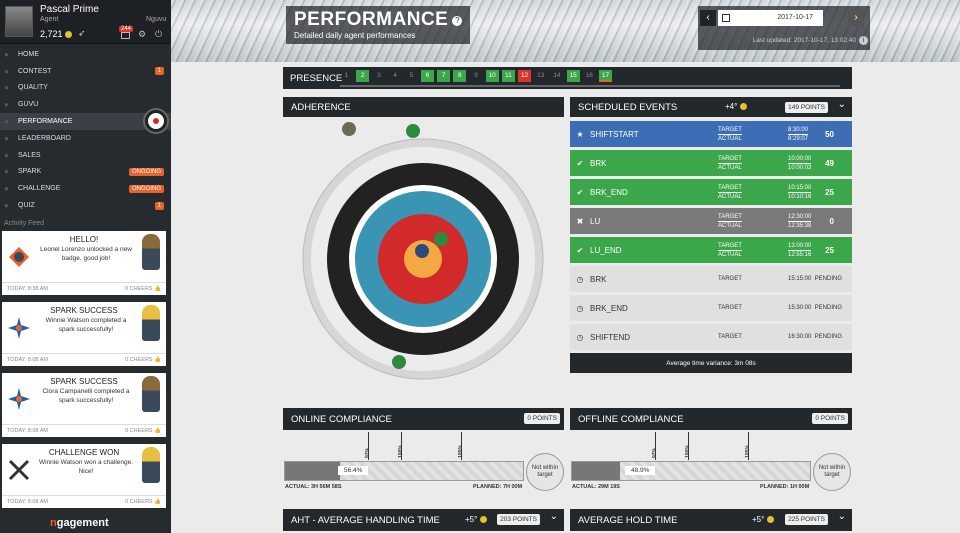 Image resolution: width=960 pixels, height=533 pixels. I want to click on event-row: ✔ BRK_END Target Actual 10:15:00 10:10:16 25, so click(711, 192).